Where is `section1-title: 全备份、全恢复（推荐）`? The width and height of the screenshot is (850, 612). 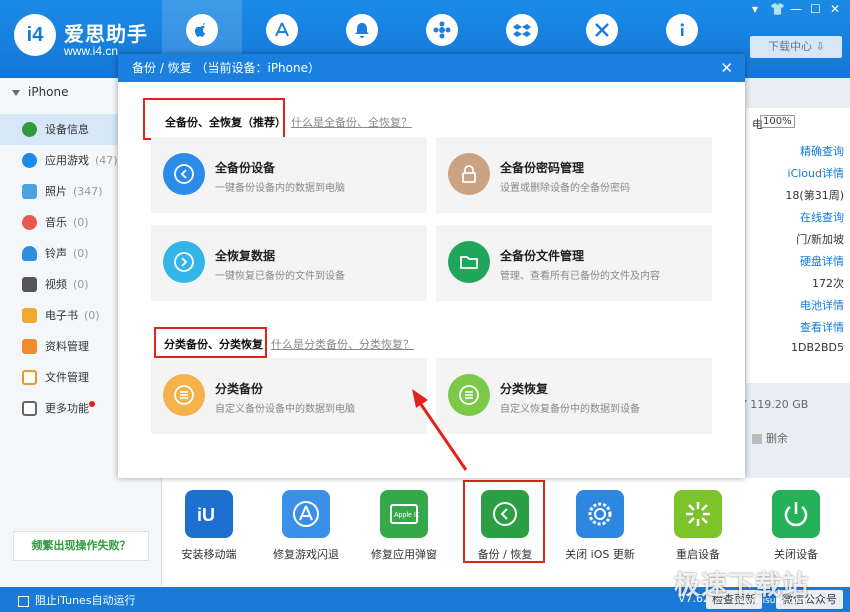 section1-title: 全备份、全恢复（推荐） is located at coordinates (225, 122).